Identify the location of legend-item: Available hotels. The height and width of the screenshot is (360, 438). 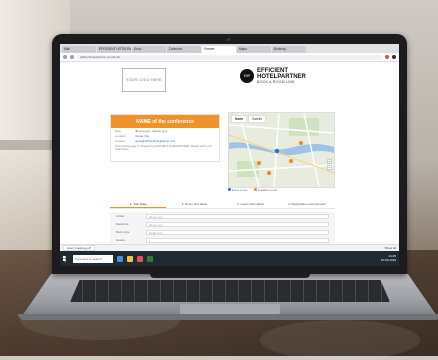
(265, 190).